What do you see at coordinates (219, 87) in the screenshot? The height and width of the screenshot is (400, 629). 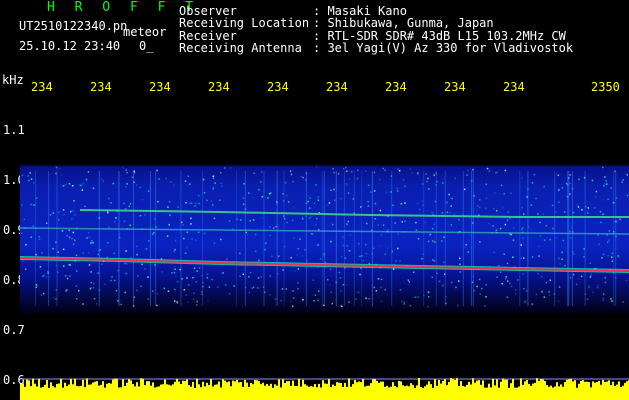 I see `time-tick: 234` at bounding box center [219, 87].